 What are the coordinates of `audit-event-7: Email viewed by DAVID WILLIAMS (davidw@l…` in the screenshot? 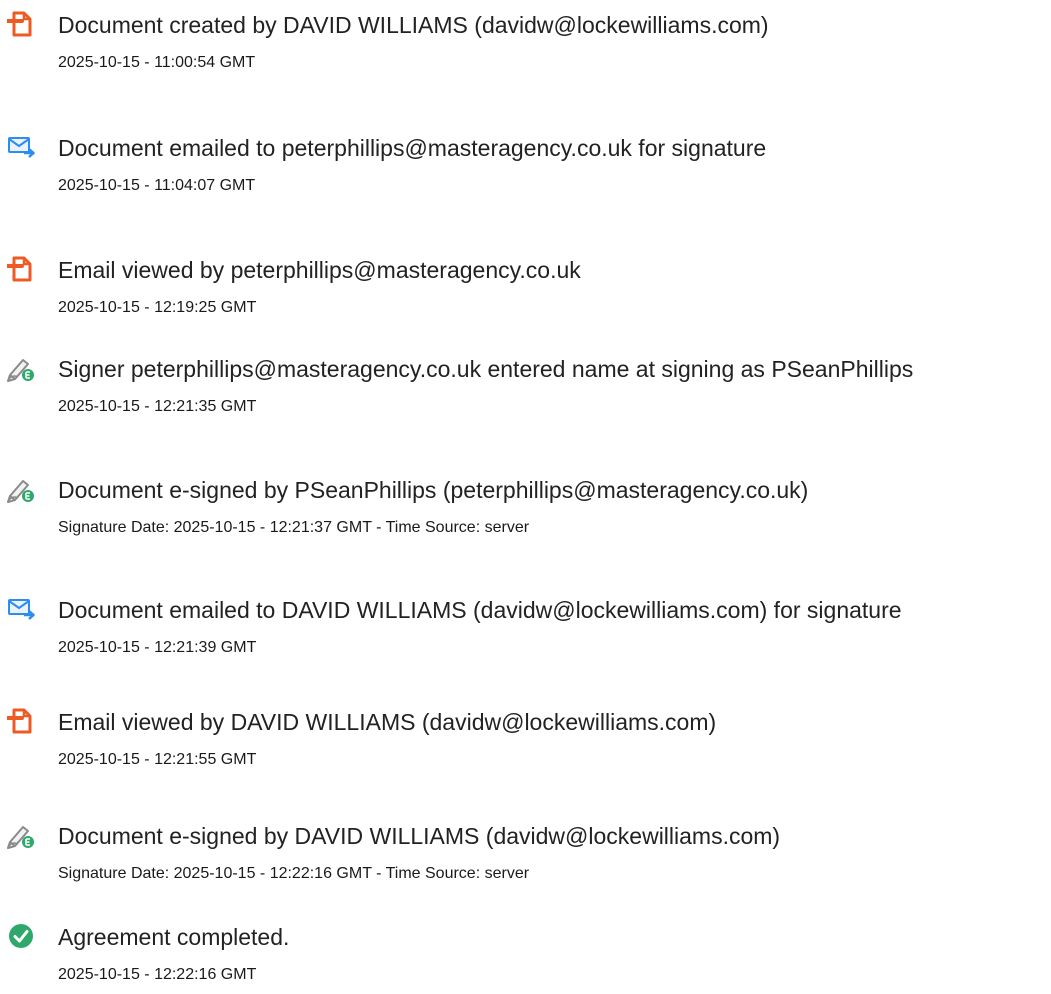 It's located at (525, 737).